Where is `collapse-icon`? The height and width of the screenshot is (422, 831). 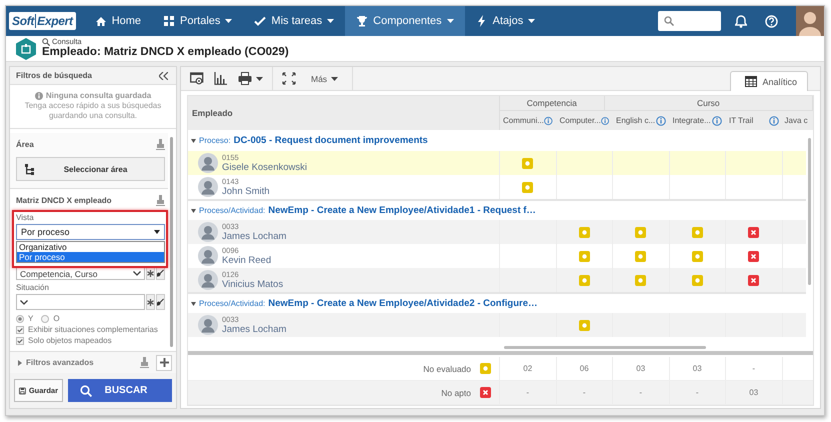
collapse-icon is located at coordinates (163, 76).